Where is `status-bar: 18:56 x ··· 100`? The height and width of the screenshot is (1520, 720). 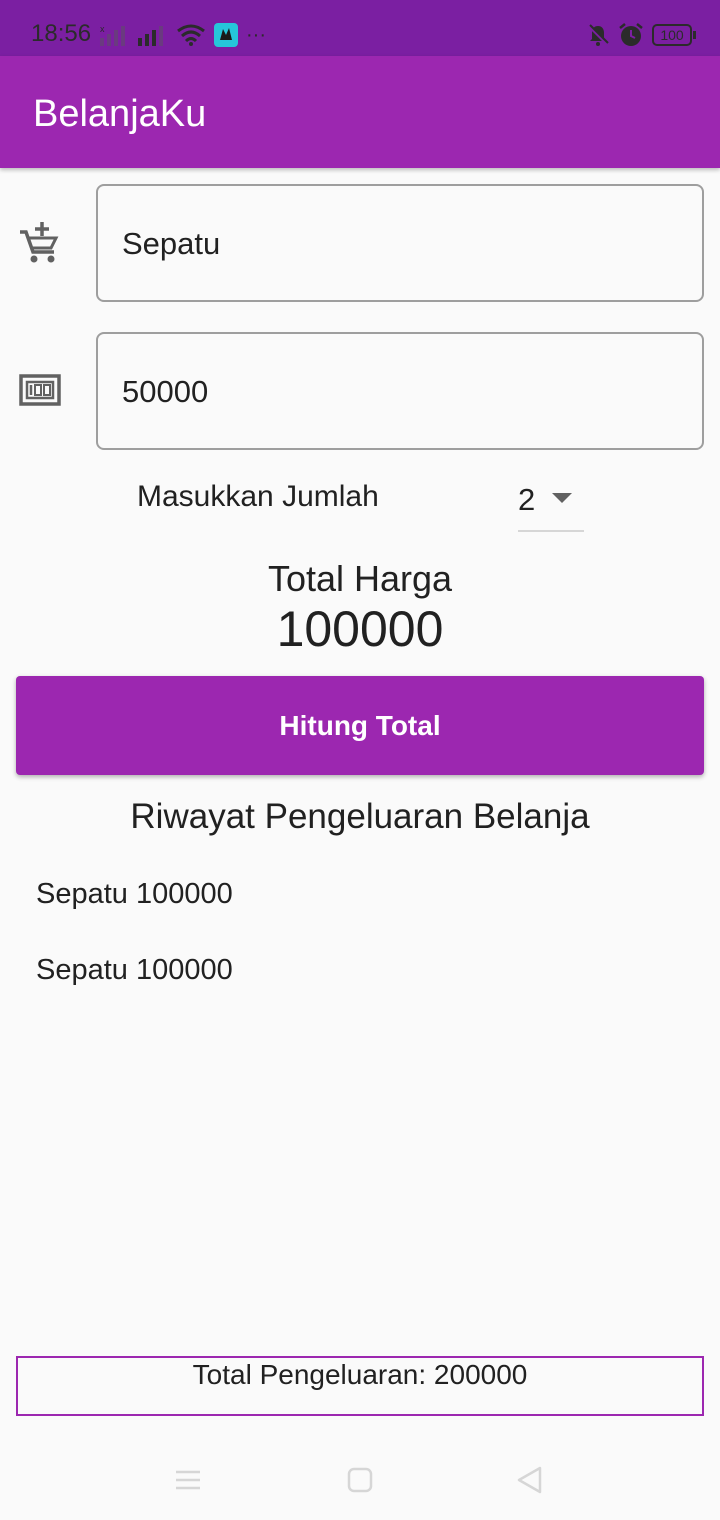
status-bar: 18:56 x ··· 100 is located at coordinates (360, 28).